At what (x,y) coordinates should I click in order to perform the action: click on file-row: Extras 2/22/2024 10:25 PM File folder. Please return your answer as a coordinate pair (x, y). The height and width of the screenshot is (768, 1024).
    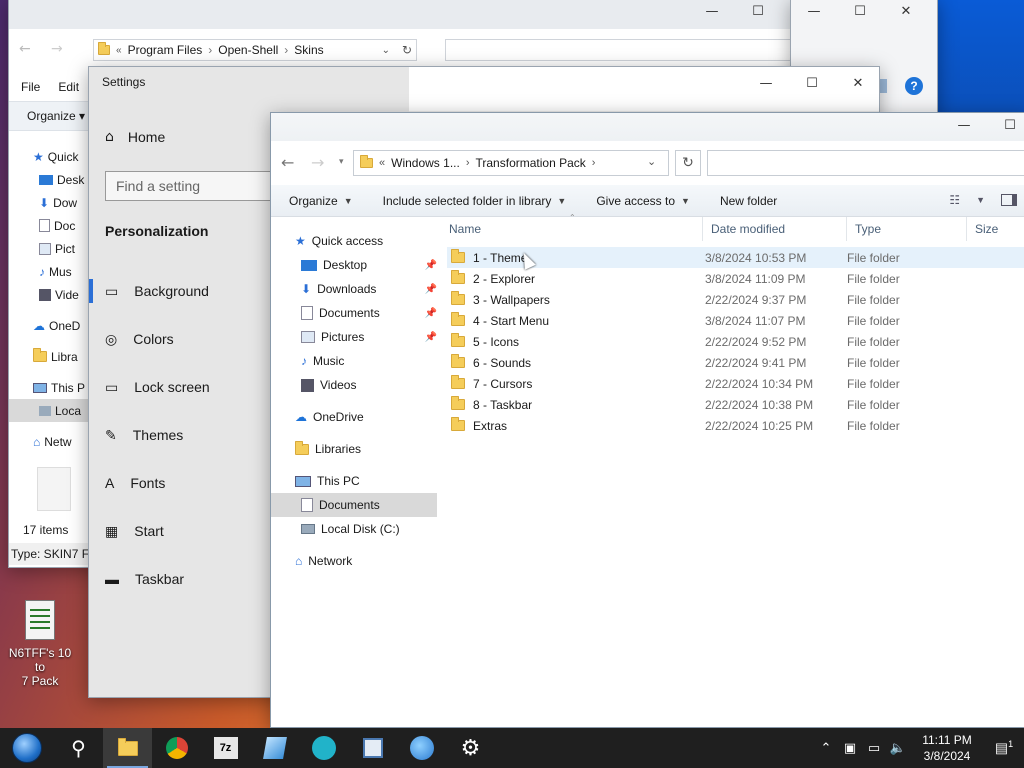
    Looking at the image, I should click on (735, 425).